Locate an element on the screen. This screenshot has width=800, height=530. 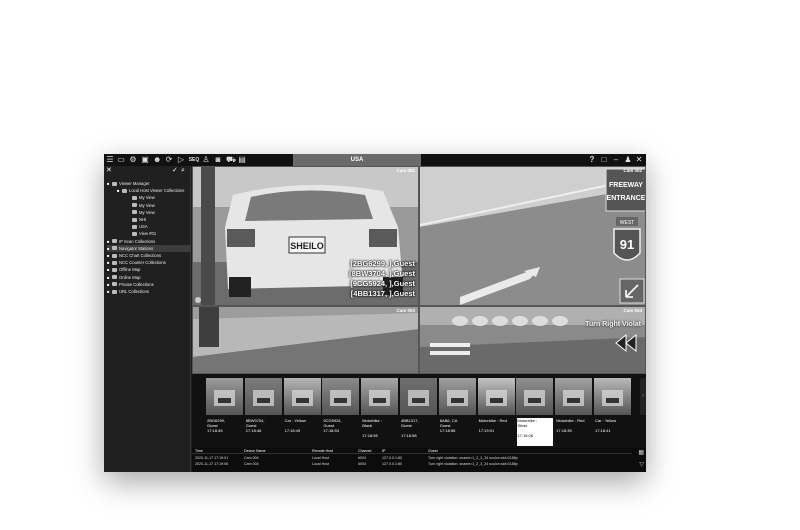
tree-item: ■ NCC Counter Collections is located at coordinates (149, 262).